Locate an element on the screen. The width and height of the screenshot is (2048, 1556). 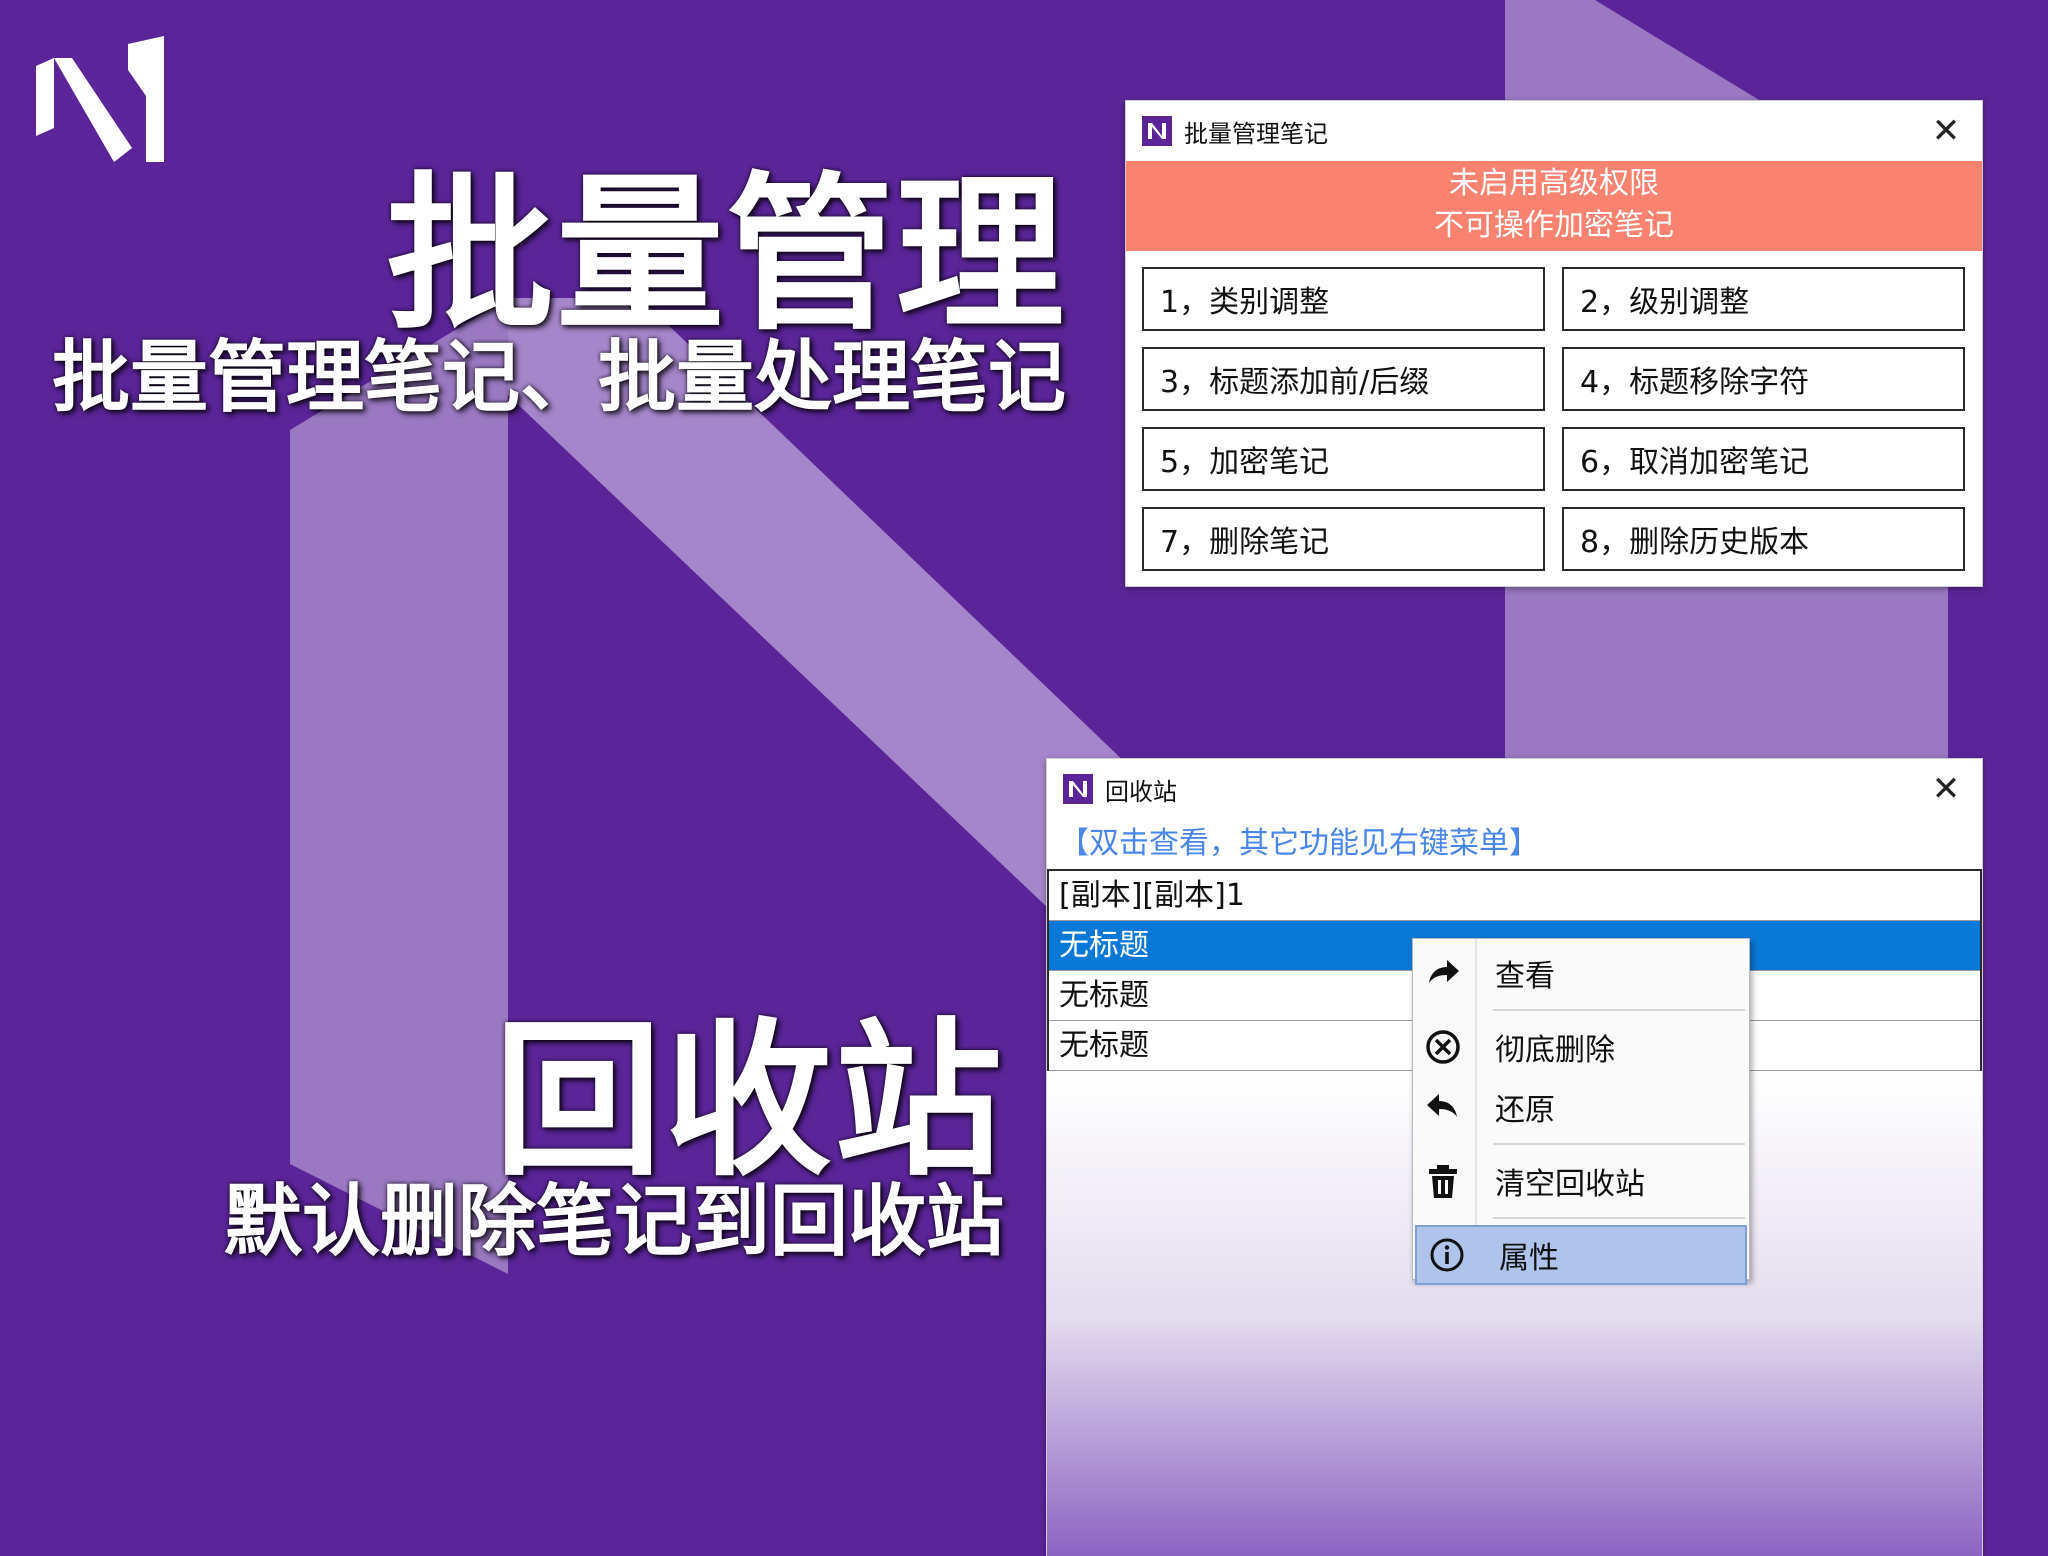
dialog-title: 批量管理笔记 is located at coordinates (1256, 133).